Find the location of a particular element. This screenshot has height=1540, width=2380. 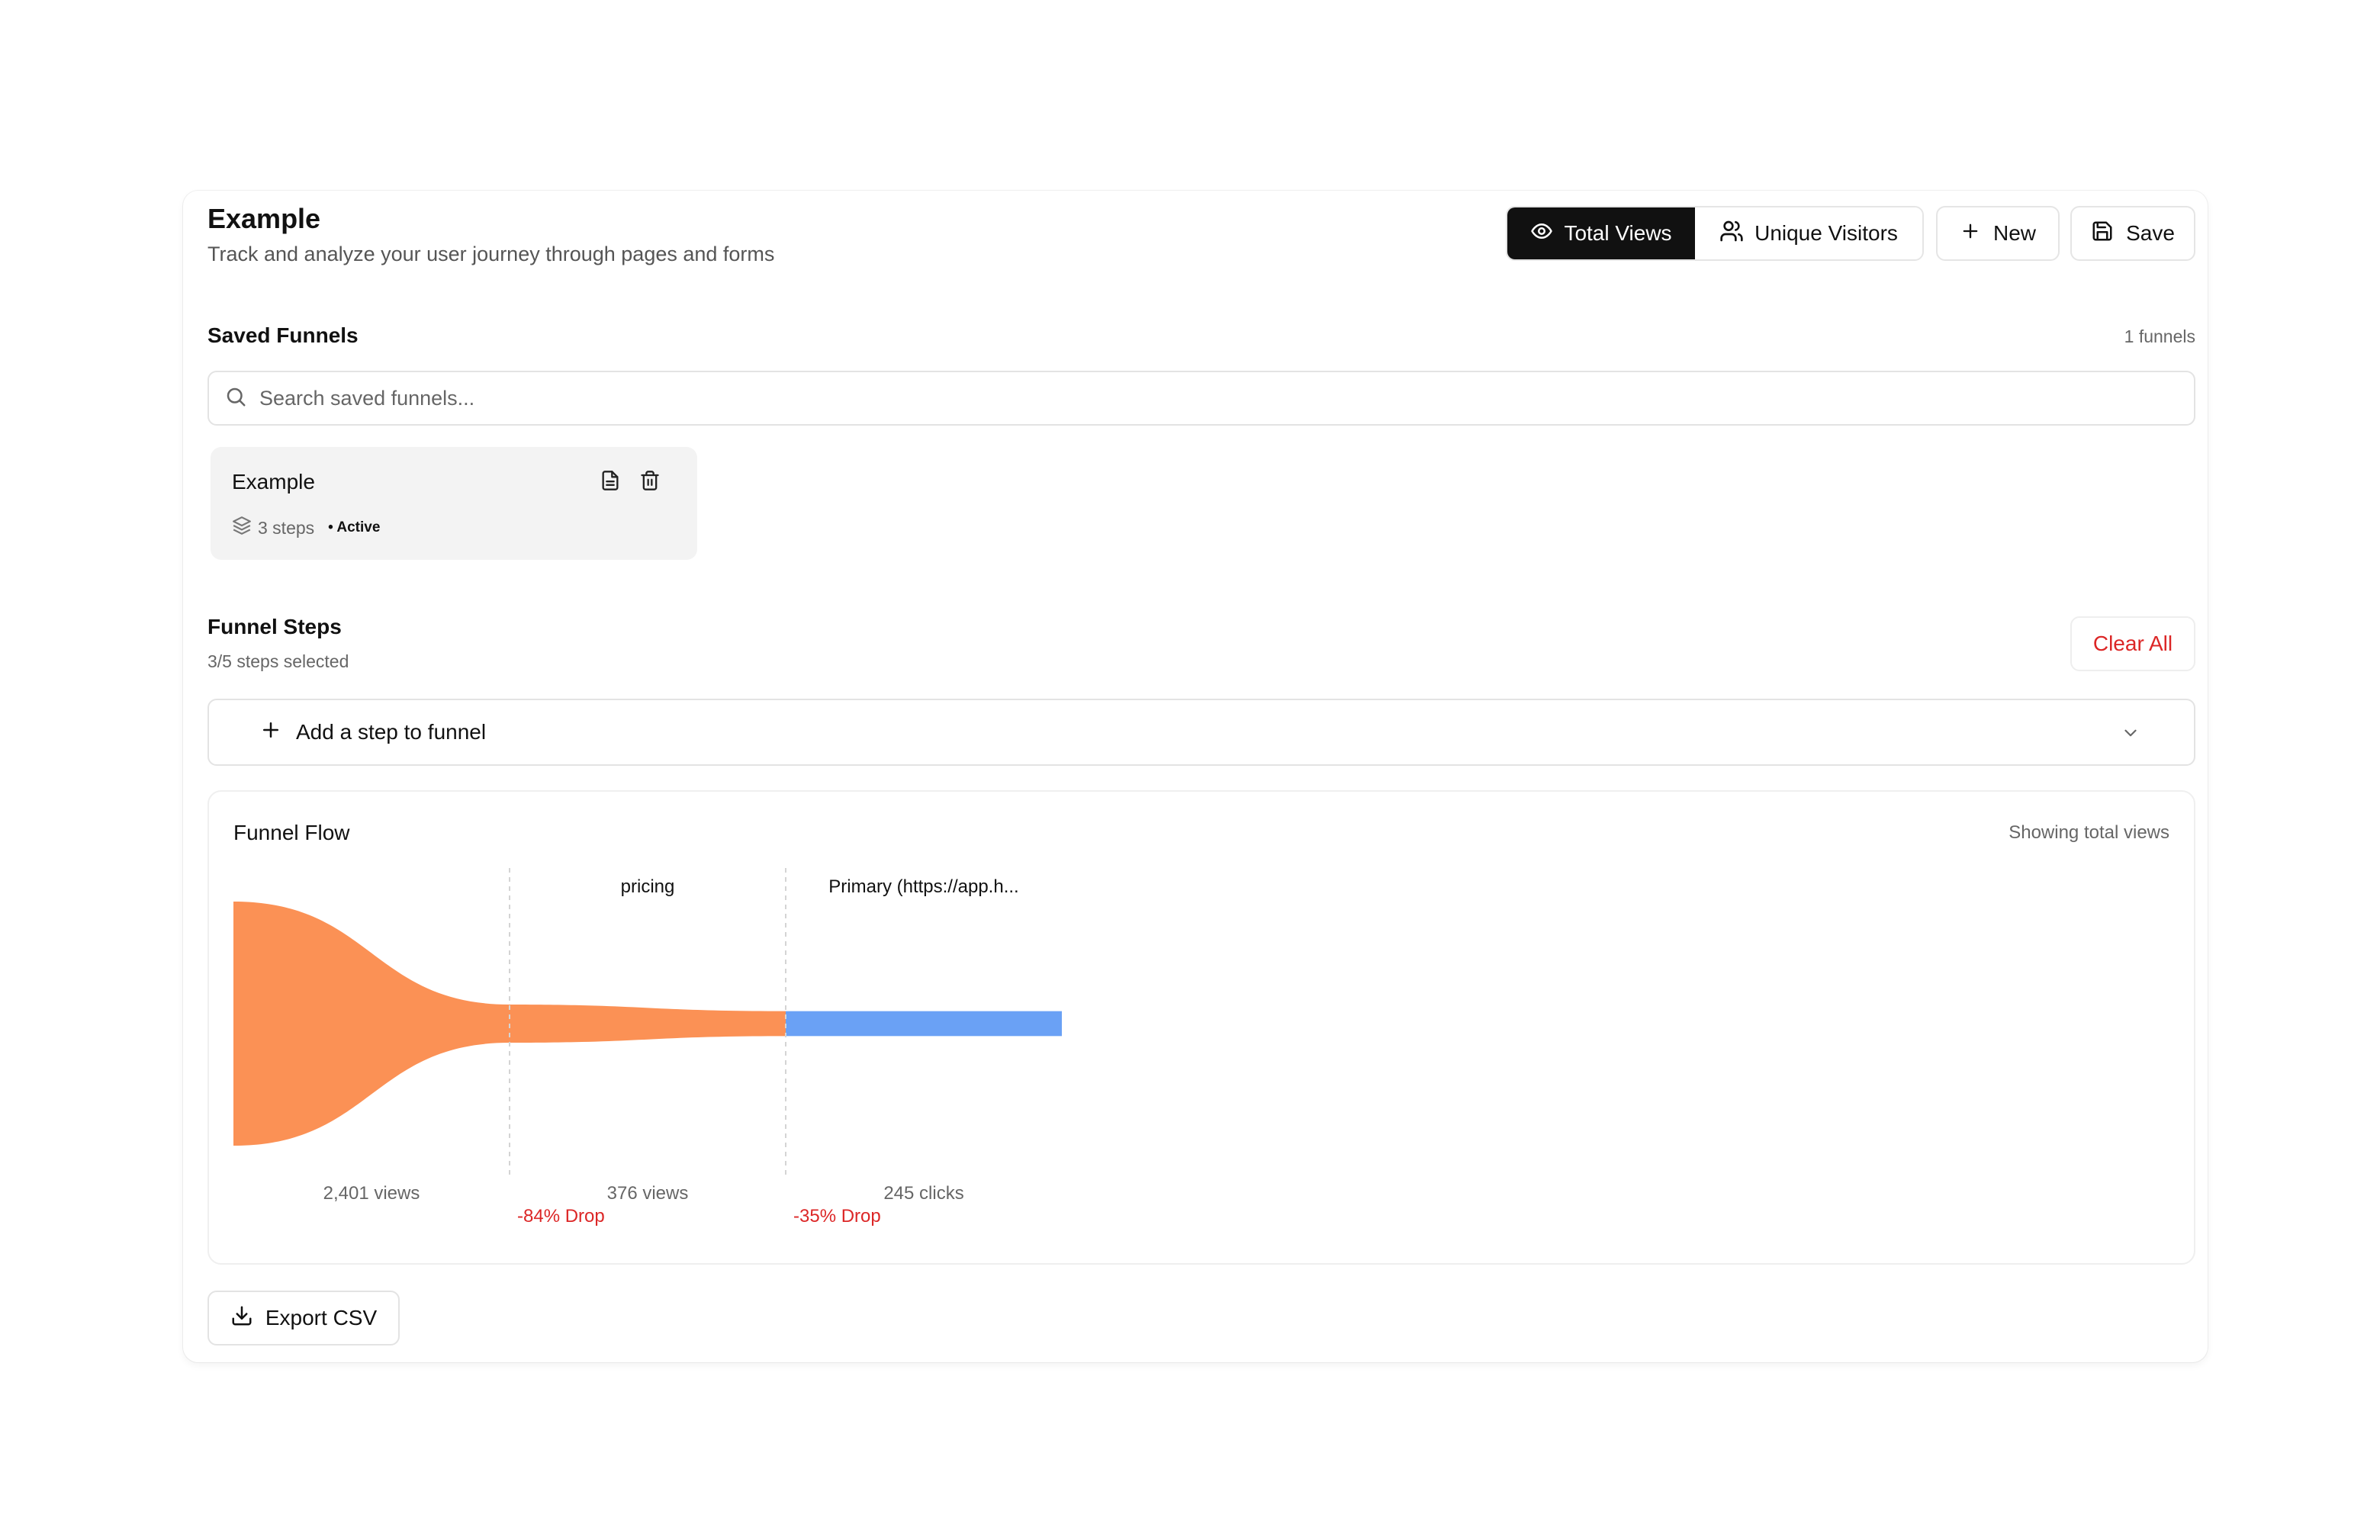

new-button-label: New is located at coordinates (2014, 233).